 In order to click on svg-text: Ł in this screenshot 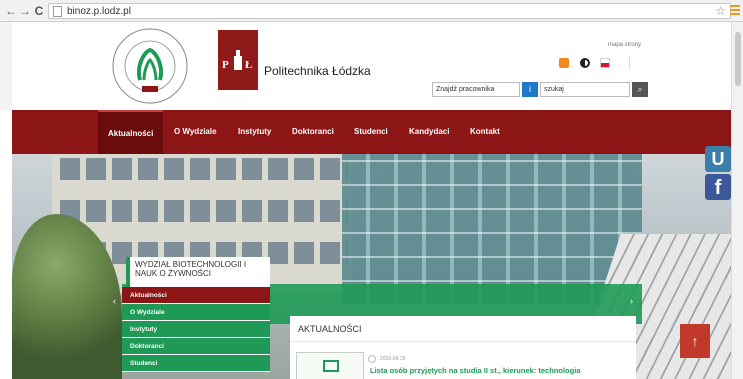, I will do `click(248, 65)`.